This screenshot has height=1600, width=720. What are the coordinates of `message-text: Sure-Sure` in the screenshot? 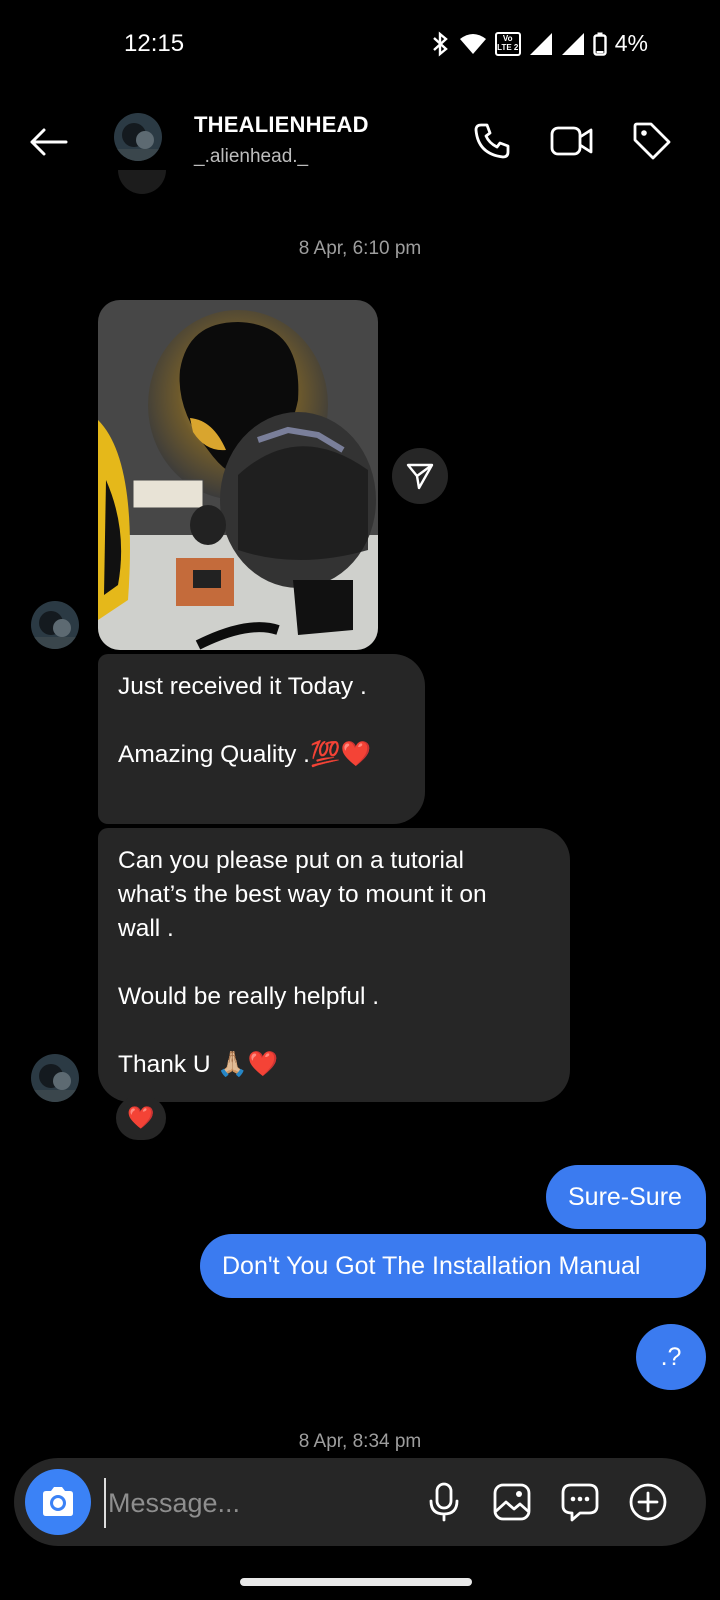 It's located at (625, 1197).